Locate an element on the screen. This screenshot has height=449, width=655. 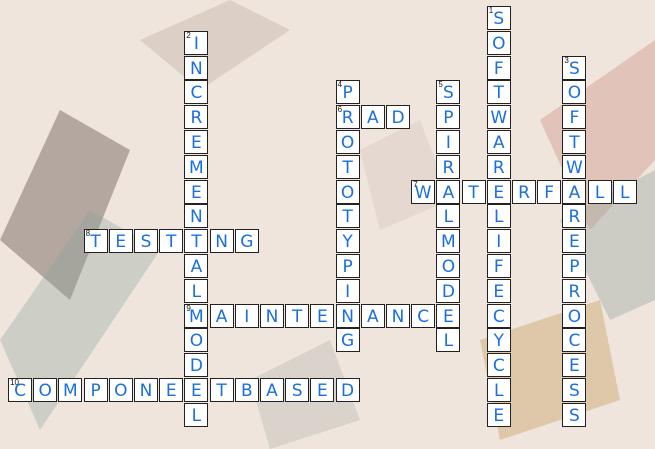
crossword-cell: 4P is located at coordinates (347, 92).